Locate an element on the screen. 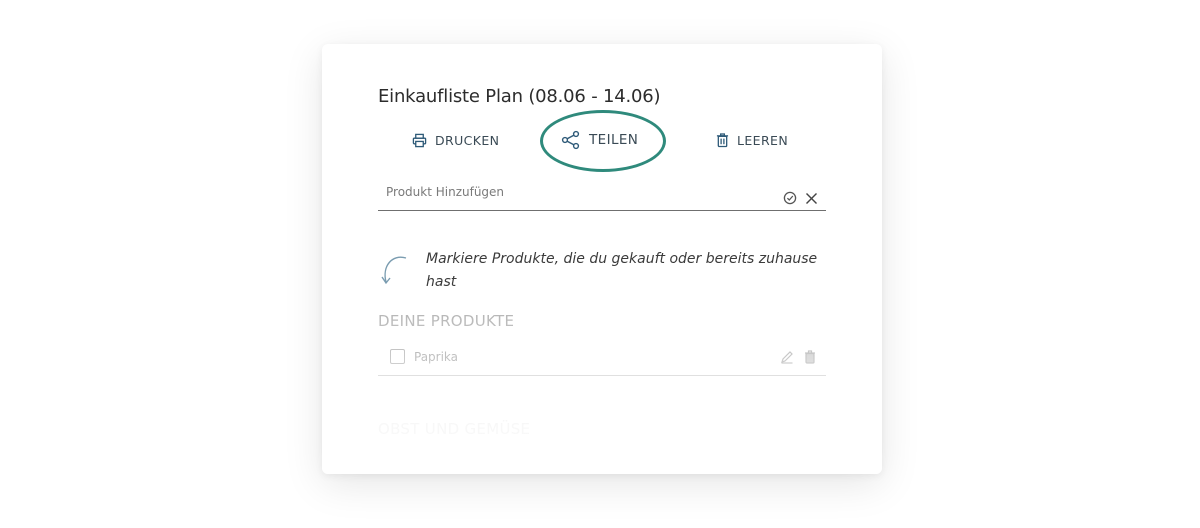 This screenshot has height=528, width=1200. product-row: Paprika is located at coordinates (602, 360).